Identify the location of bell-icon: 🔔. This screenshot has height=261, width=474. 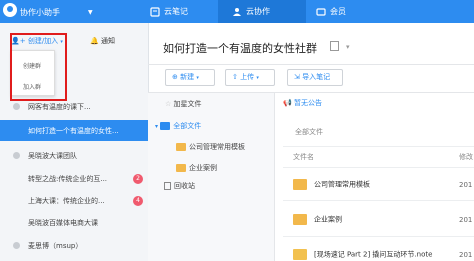
(94, 41).